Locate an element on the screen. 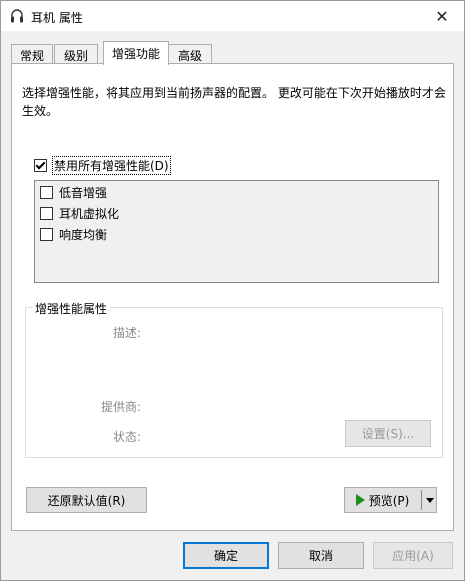 This screenshot has width=465, height=581. close-button: ✕ is located at coordinates (442, 16).